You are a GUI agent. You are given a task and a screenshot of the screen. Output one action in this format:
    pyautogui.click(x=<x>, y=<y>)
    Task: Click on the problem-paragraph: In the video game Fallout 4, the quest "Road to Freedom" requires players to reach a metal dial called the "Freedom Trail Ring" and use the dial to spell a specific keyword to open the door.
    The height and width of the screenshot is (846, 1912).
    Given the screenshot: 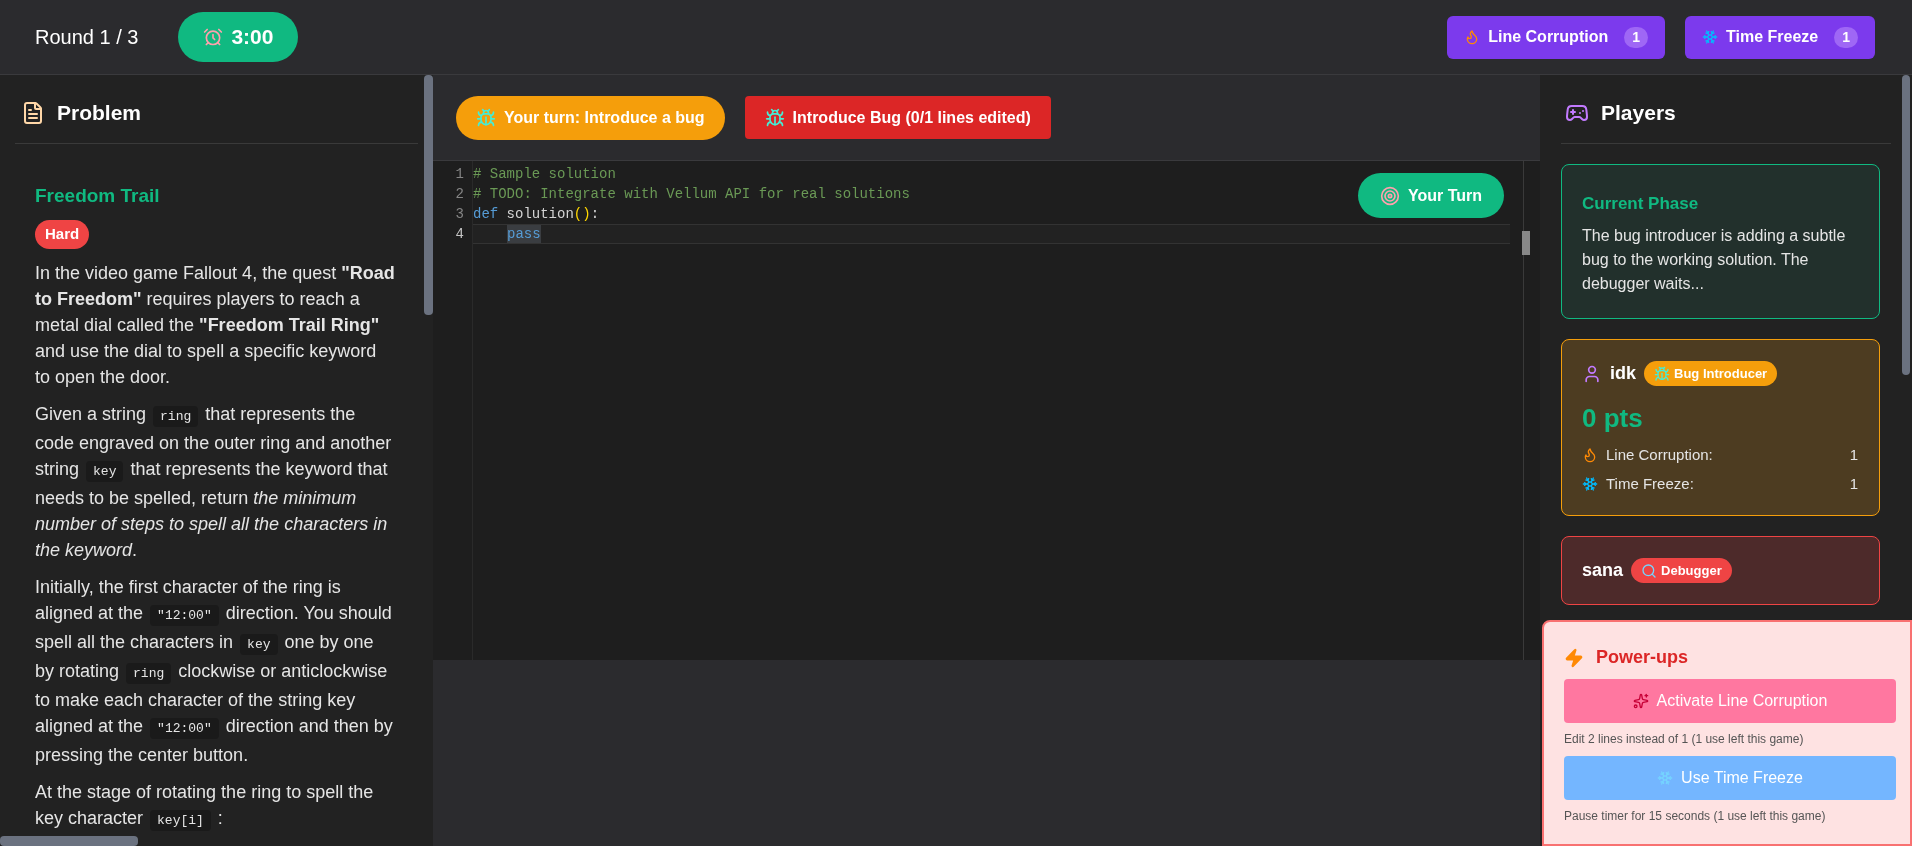 What is the action you would take?
    pyautogui.click(x=215, y=325)
    